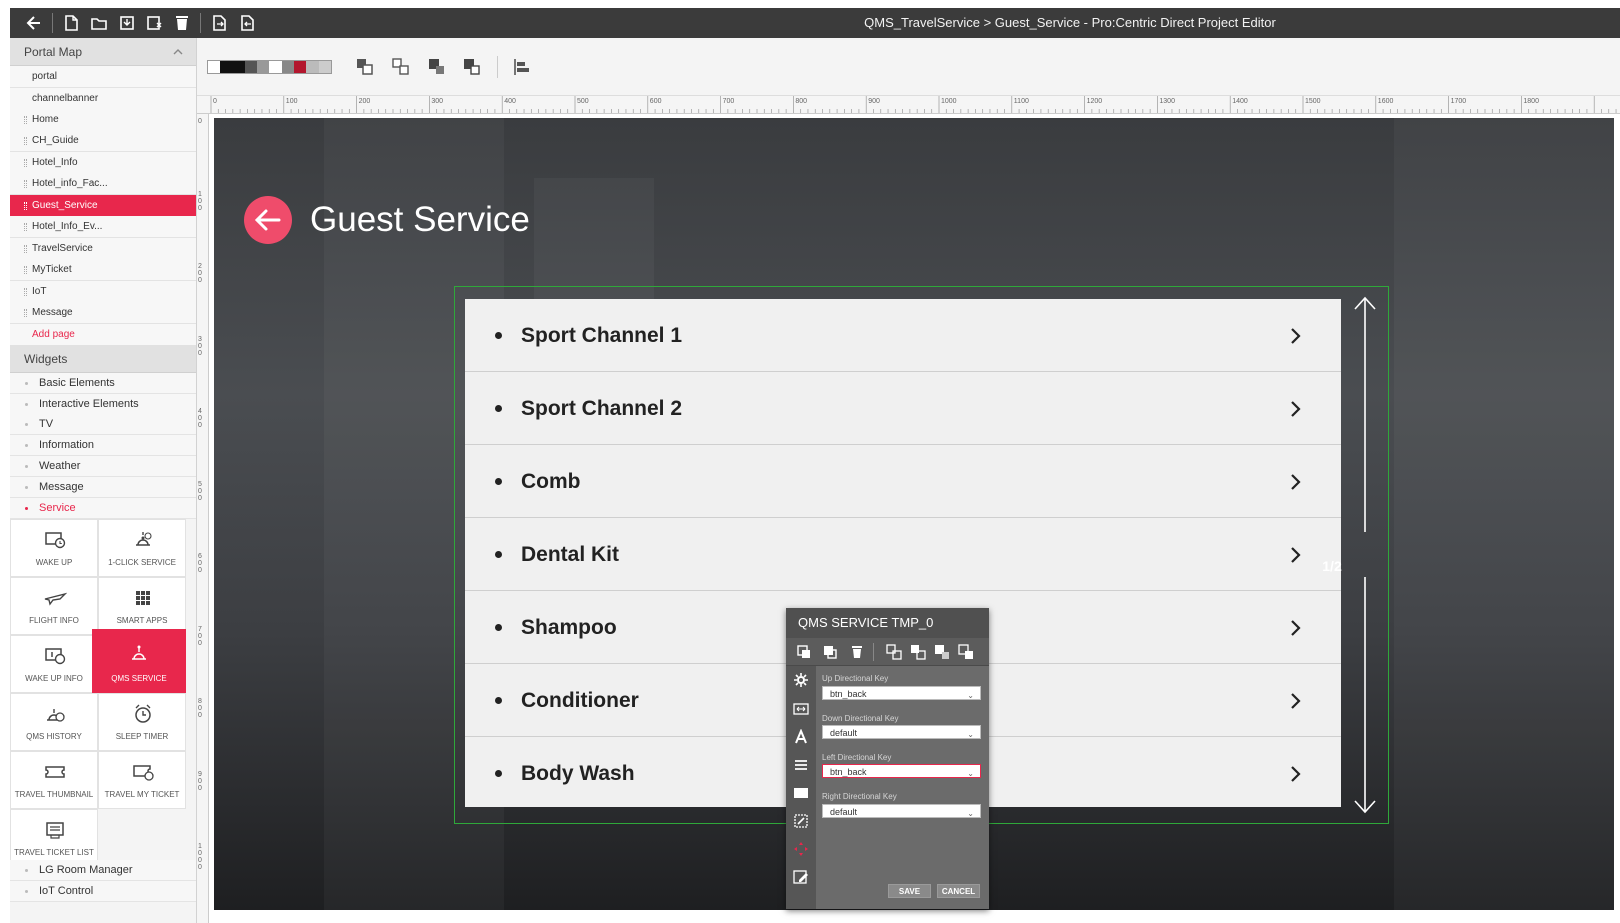  What do you see at coordinates (801, 737) in the screenshot?
I see `text-icon` at bounding box center [801, 737].